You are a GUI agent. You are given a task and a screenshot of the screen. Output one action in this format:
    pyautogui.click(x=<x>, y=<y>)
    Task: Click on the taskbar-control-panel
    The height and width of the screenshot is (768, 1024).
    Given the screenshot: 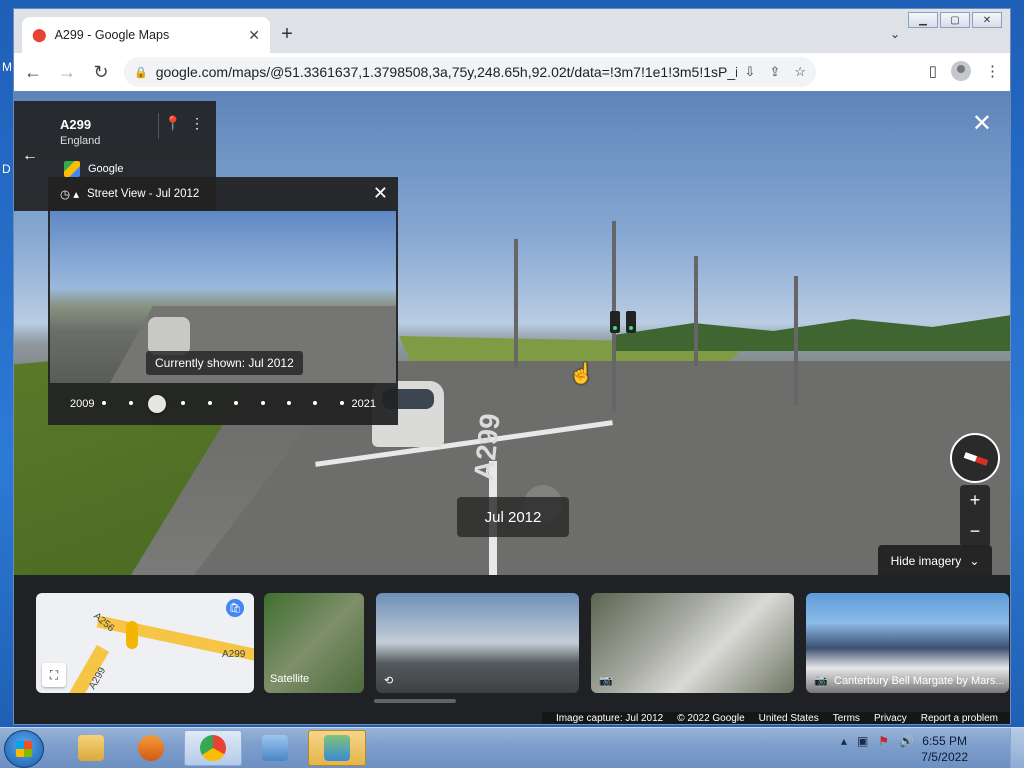 What is the action you would take?
    pyautogui.click(x=275, y=748)
    